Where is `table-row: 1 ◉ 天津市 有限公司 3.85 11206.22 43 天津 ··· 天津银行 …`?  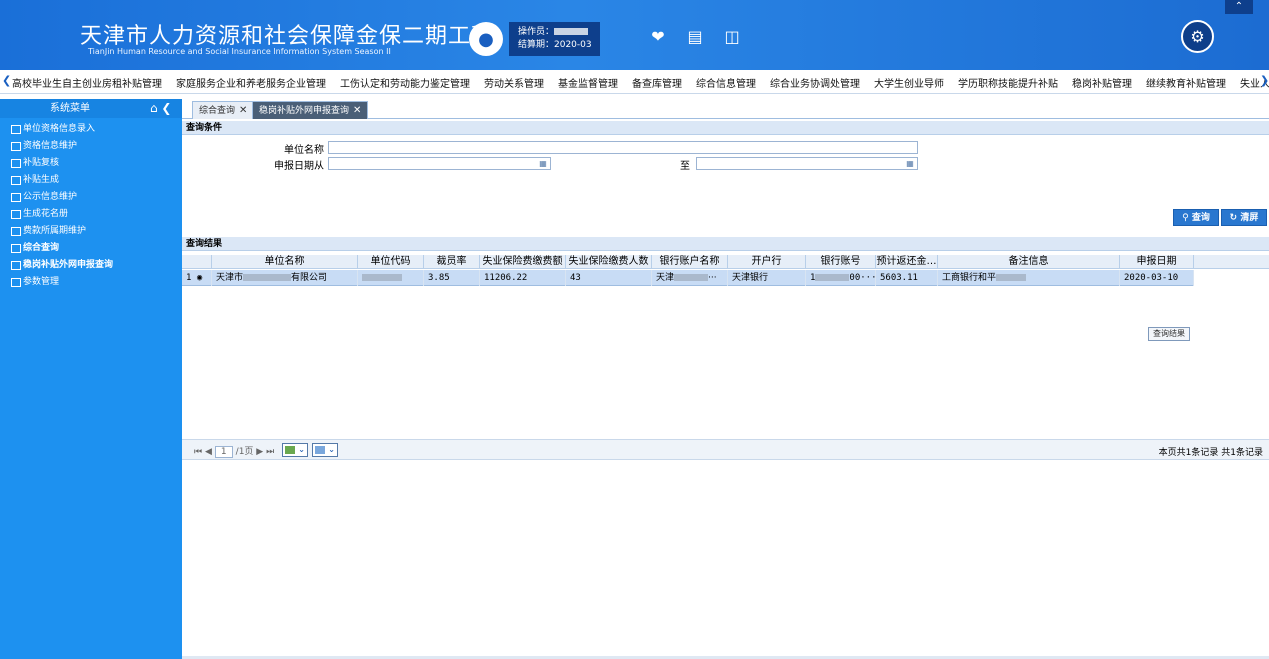 table-row: 1 ◉ 天津市 有限公司 3.85 11206.22 43 天津 ··· 天津银行 … is located at coordinates (688, 278).